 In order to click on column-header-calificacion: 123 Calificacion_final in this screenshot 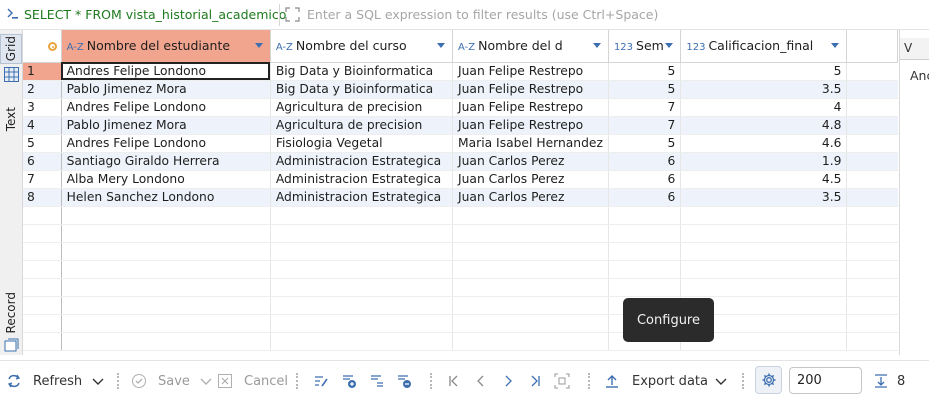, I will do `click(764, 46)`.